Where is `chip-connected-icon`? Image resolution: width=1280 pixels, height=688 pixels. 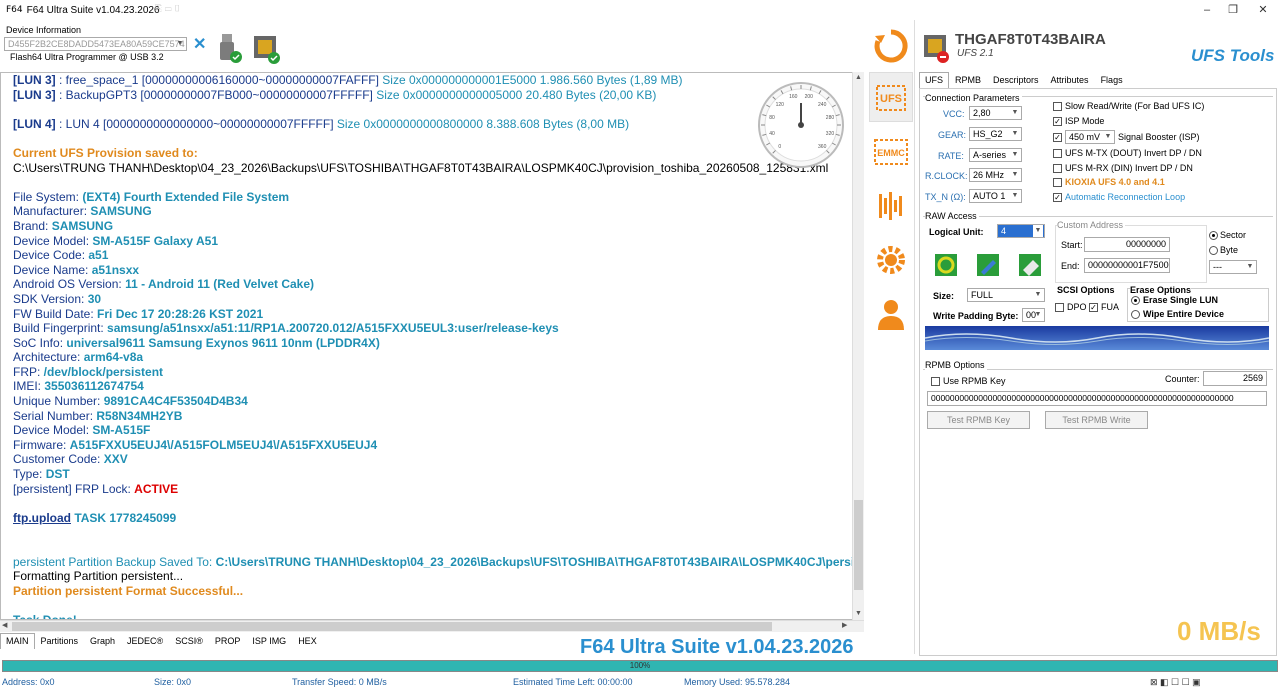
chip-connected-icon is located at coordinates (267, 50).